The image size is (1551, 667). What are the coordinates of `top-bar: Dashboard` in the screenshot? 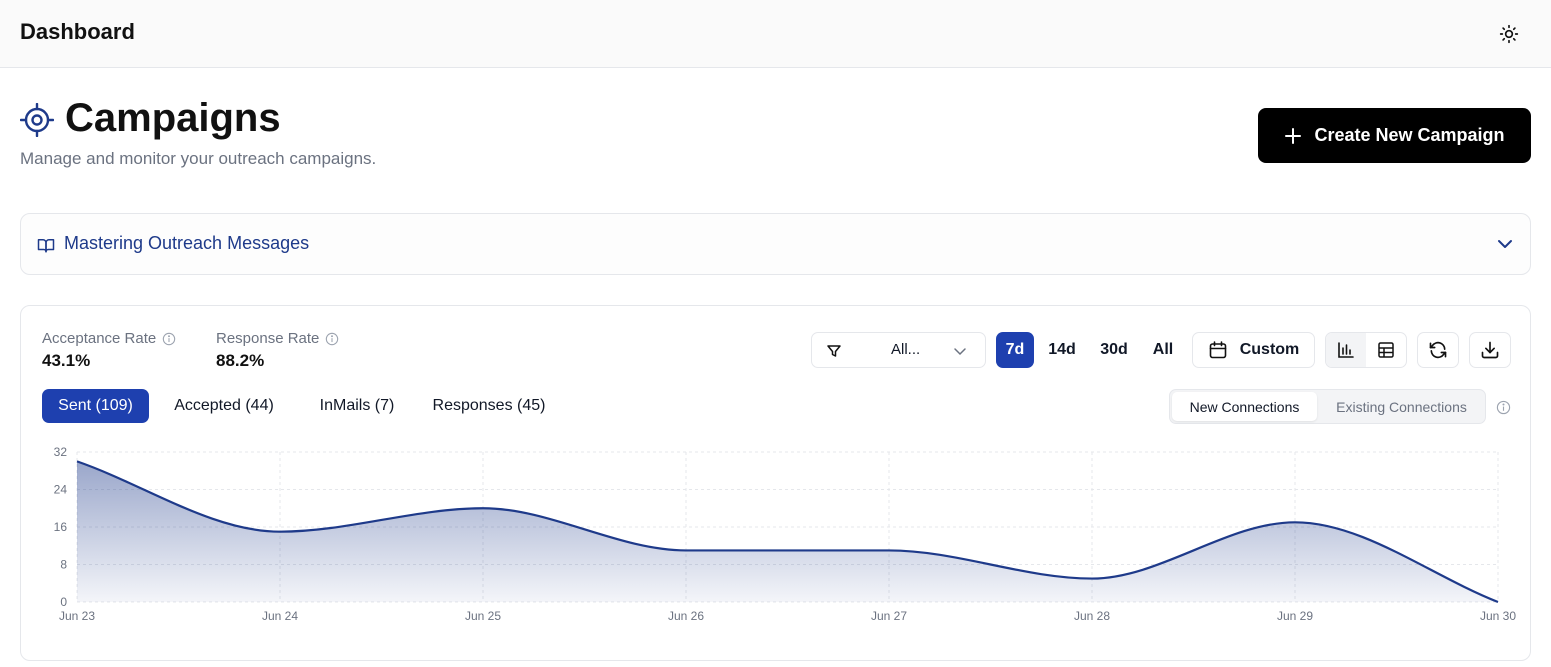 It's located at (775, 34).